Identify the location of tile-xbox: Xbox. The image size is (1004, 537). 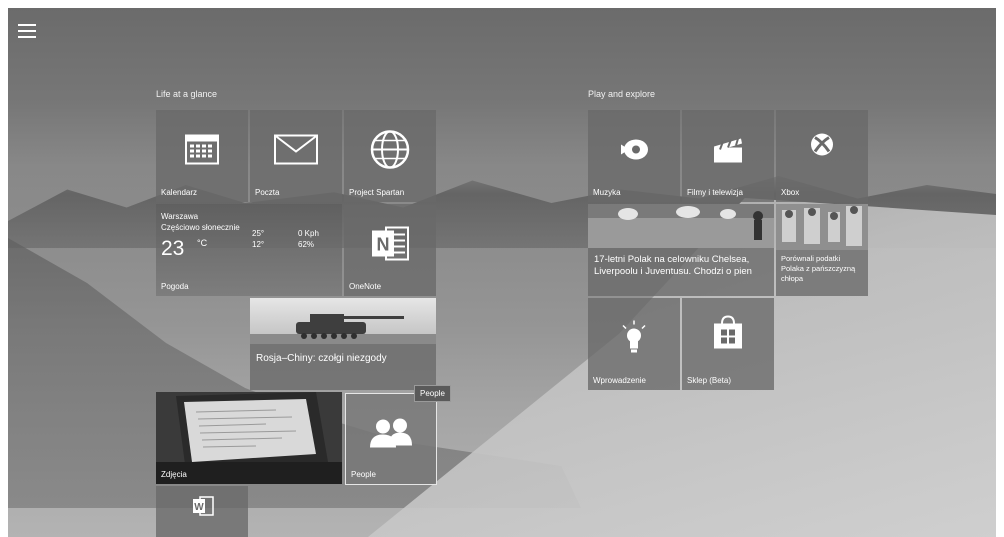
(822, 156).